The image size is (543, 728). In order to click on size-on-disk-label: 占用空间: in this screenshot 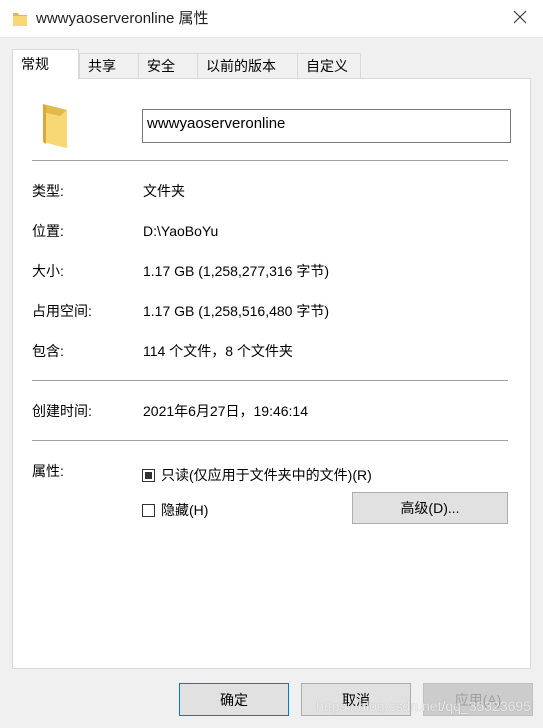, I will do `click(62, 311)`.